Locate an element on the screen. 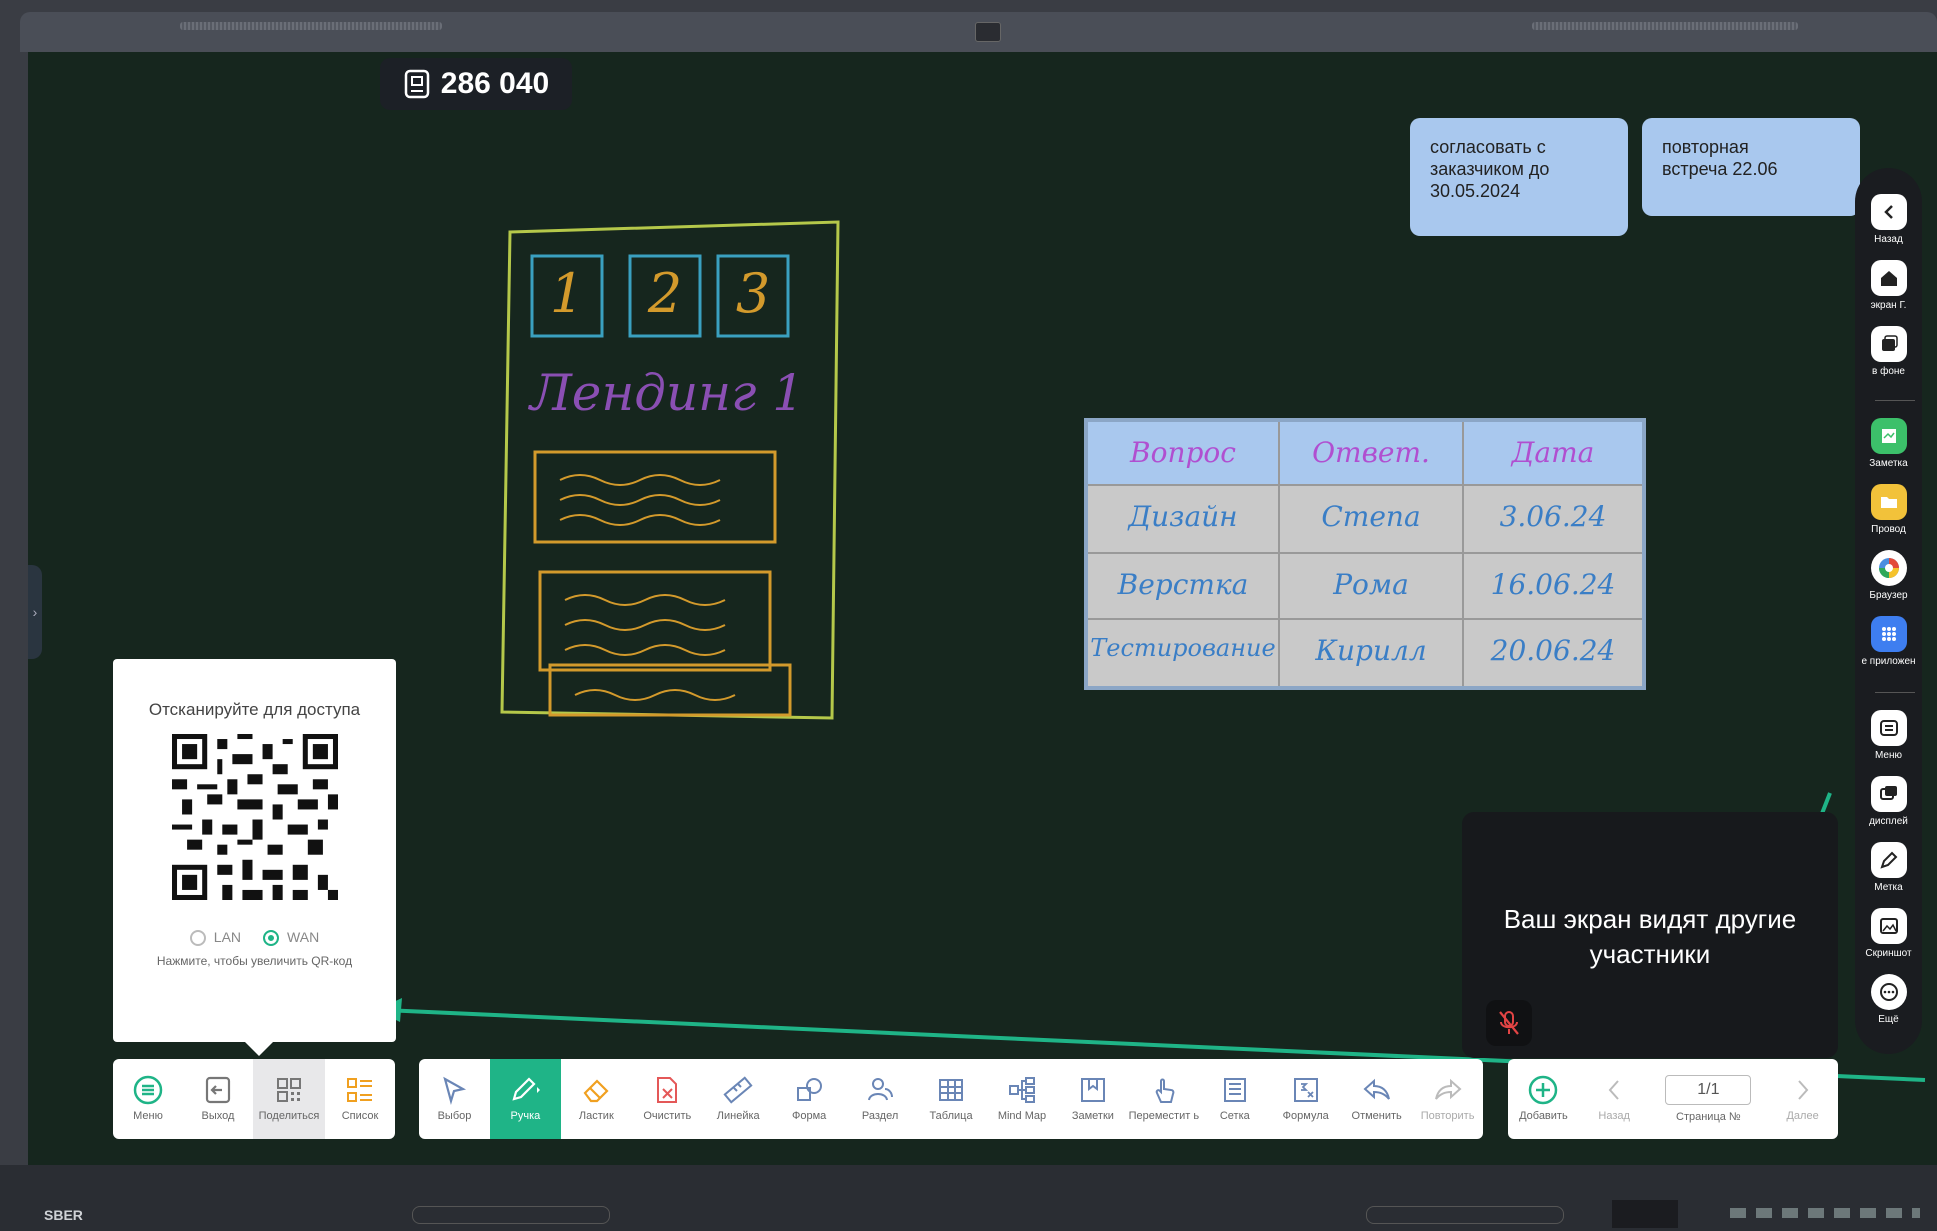 The image size is (1937, 1231). users-icon is located at coordinates (880, 1090).